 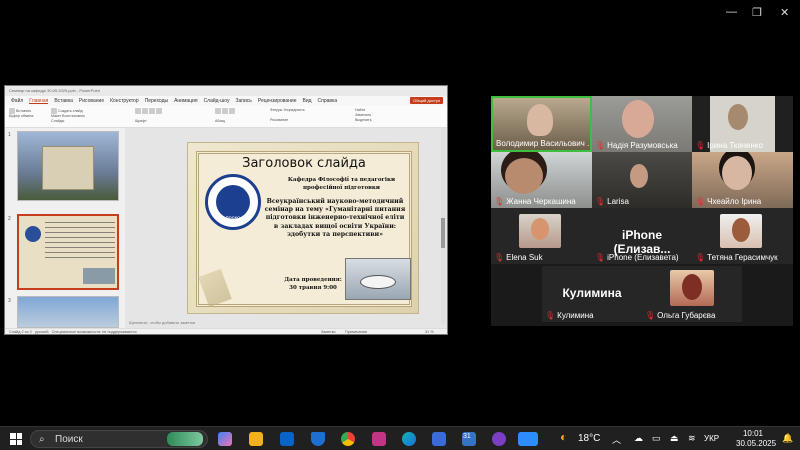 I want to click on ribbon-drawing: Фигуры Упорядочить Рисование, so click(x=312, y=115).